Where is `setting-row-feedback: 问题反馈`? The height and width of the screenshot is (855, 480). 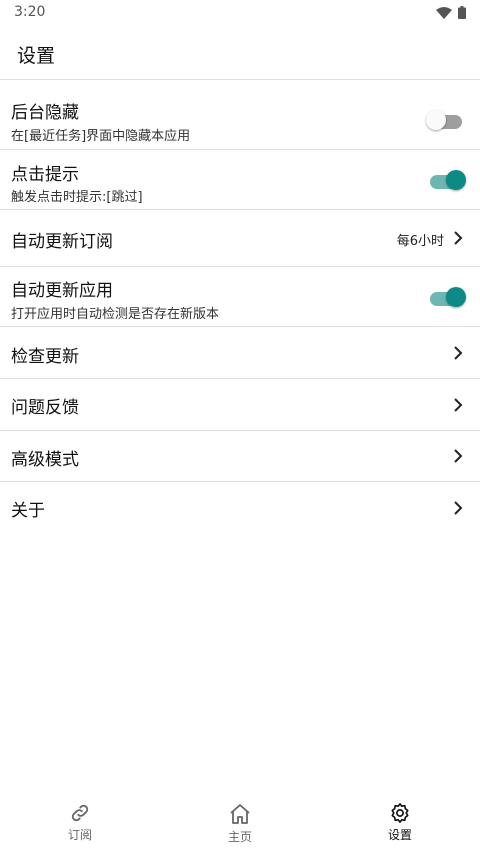
setting-row-feedback: 问题反馈 is located at coordinates (240, 405).